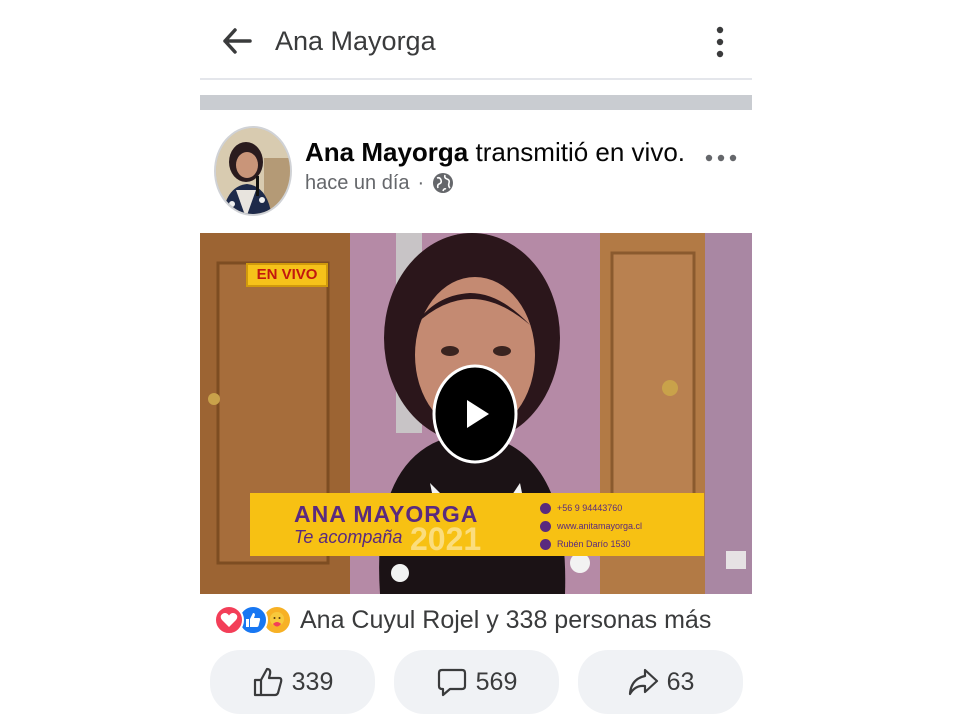  Describe the element at coordinates (386, 514) in the screenshot. I see `banner-name: ANA MAYORGA` at that location.